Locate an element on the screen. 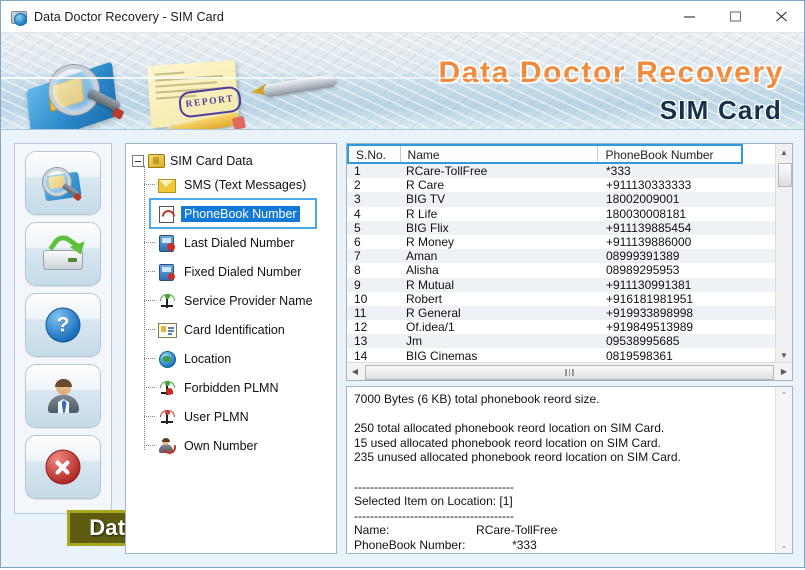 This screenshot has width=805, height=570. banner-subtitle: SIM Card is located at coordinates (721, 110).